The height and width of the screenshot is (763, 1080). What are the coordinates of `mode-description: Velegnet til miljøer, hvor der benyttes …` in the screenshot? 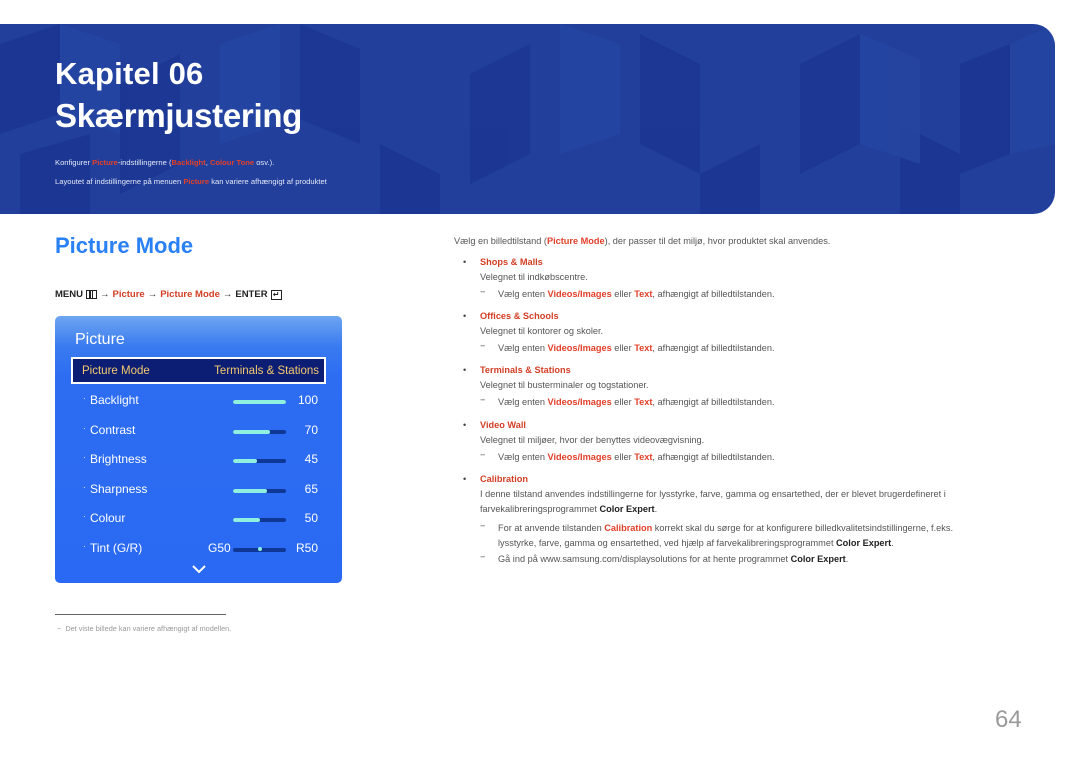 It's located at (592, 440).